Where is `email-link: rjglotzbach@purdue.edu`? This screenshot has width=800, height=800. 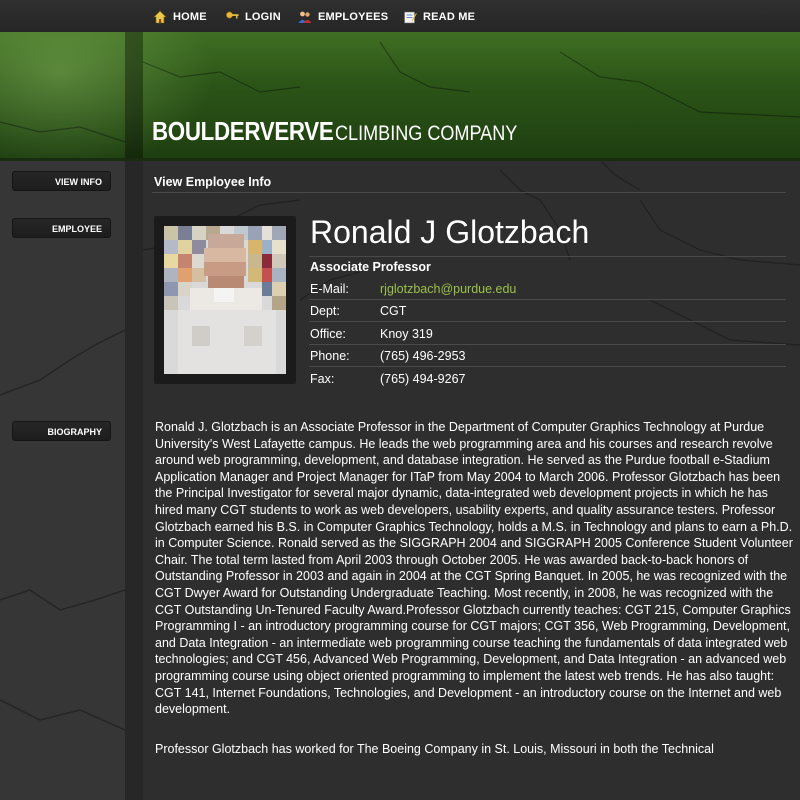
email-link: rjglotzbach@purdue.edu is located at coordinates (448, 289).